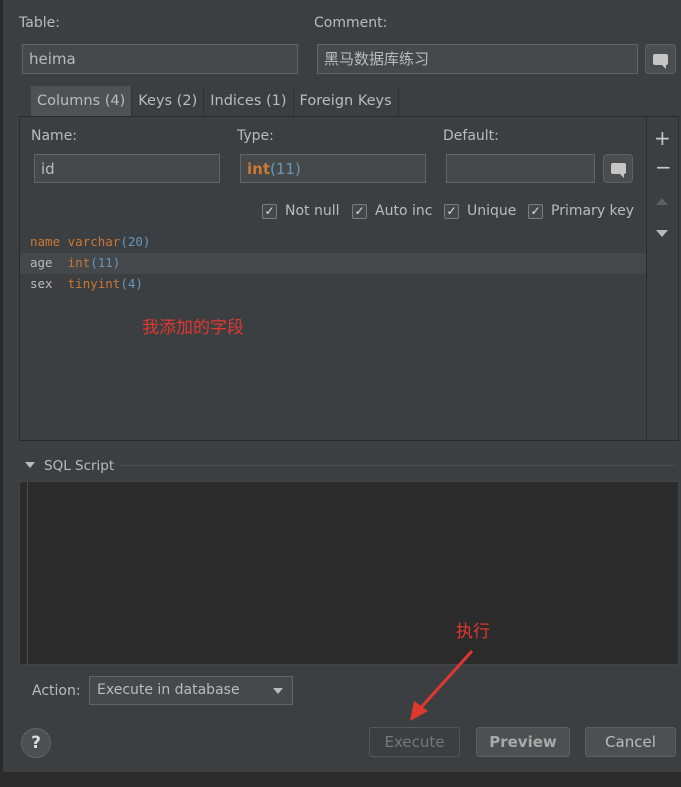 This screenshot has height=787, width=681. What do you see at coordinates (471, 136) in the screenshot?
I see `default-label: Default:` at bounding box center [471, 136].